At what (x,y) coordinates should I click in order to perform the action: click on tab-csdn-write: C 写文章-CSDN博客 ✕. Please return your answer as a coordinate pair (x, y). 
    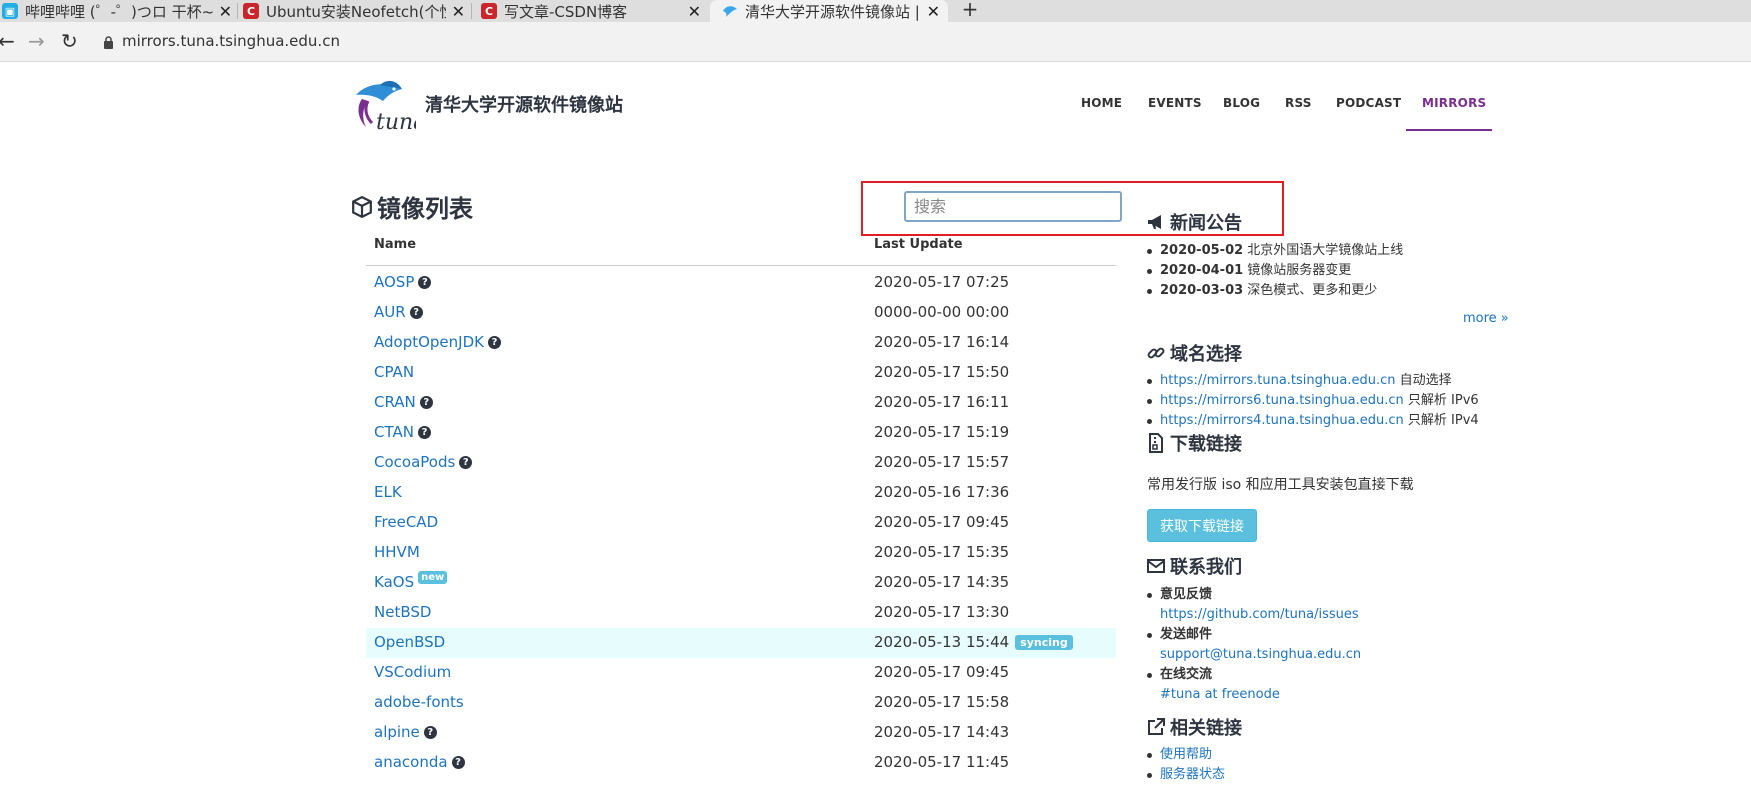
    Looking at the image, I should click on (591, 11).